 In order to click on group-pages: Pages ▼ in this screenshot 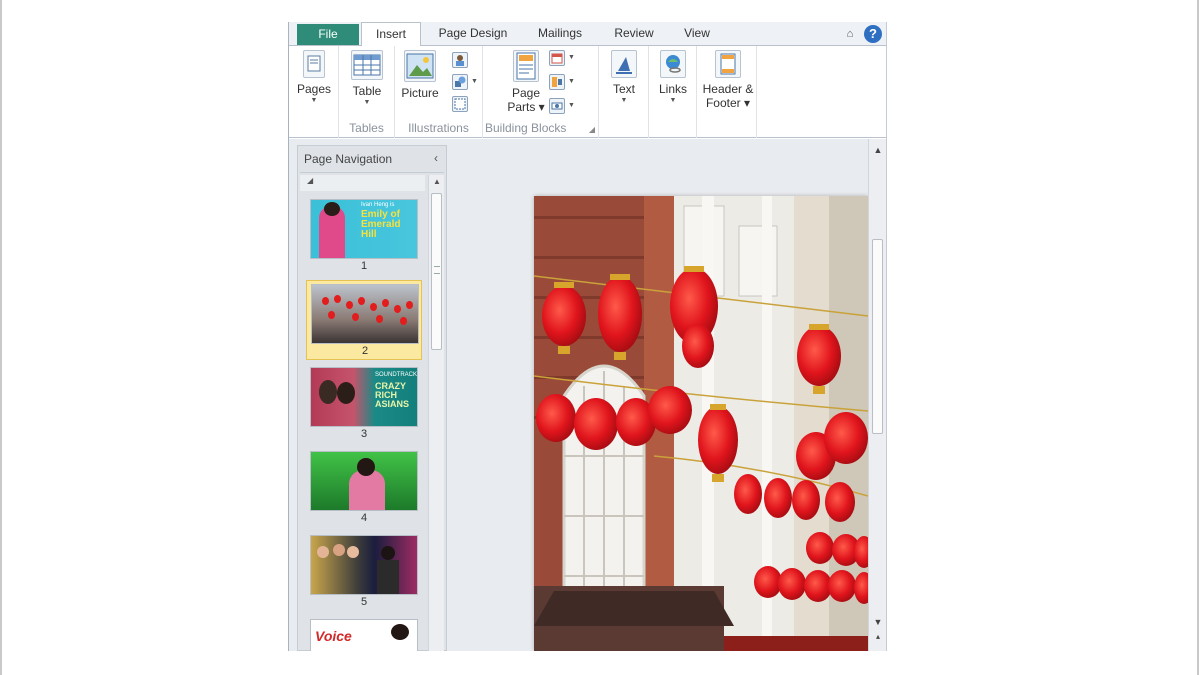, I will do `click(314, 92)`.